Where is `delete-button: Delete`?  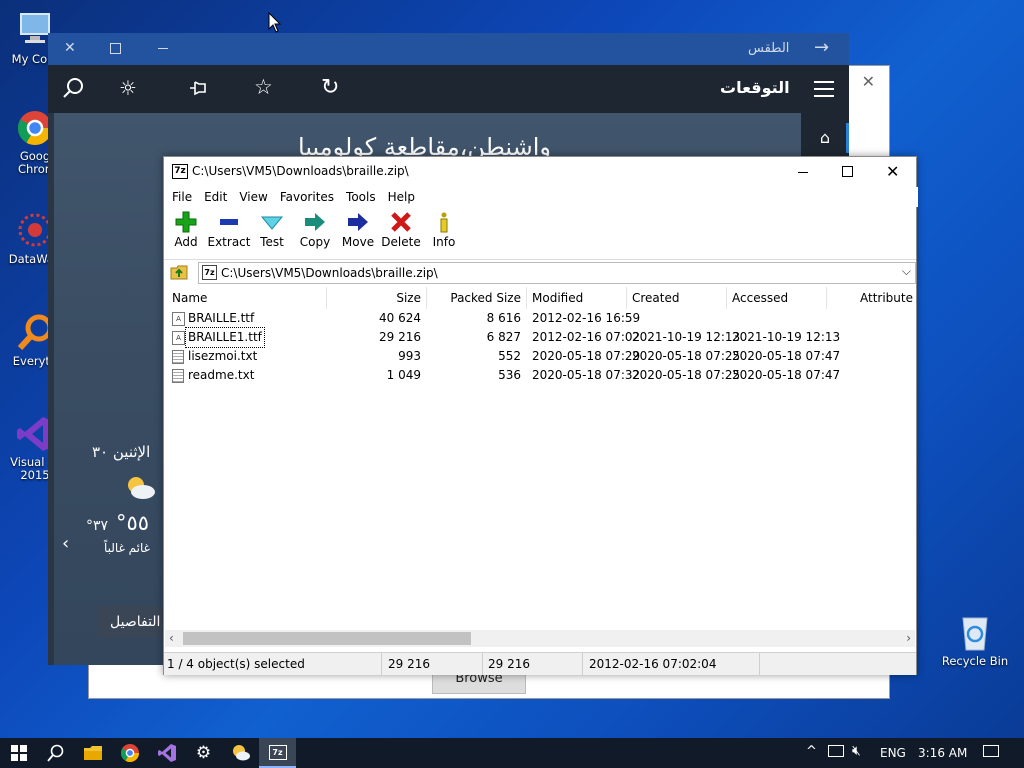 delete-button: Delete is located at coordinates (401, 230).